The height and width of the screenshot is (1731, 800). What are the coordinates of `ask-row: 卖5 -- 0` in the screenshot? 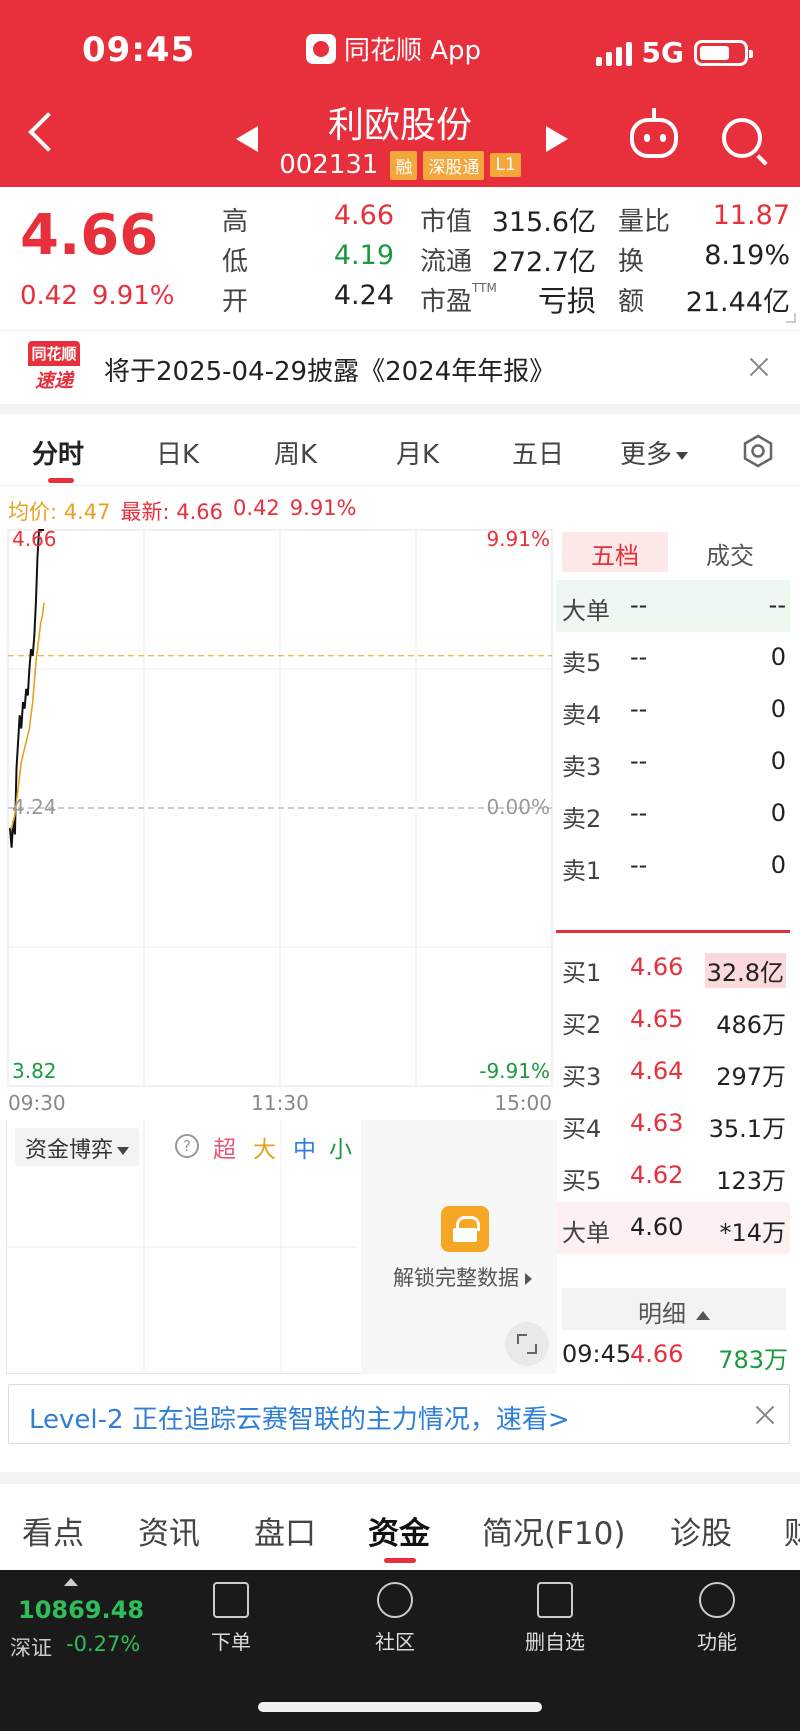 It's located at (673, 658).